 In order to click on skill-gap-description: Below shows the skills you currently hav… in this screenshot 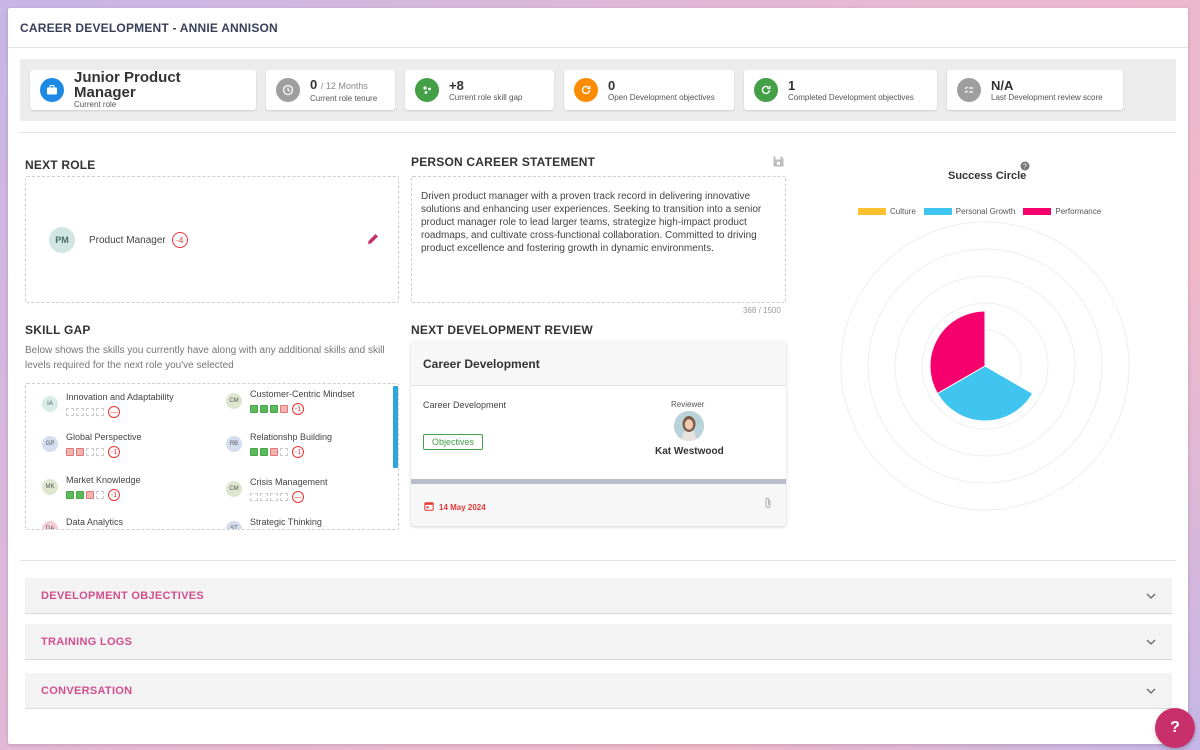, I will do `click(205, 358)`.